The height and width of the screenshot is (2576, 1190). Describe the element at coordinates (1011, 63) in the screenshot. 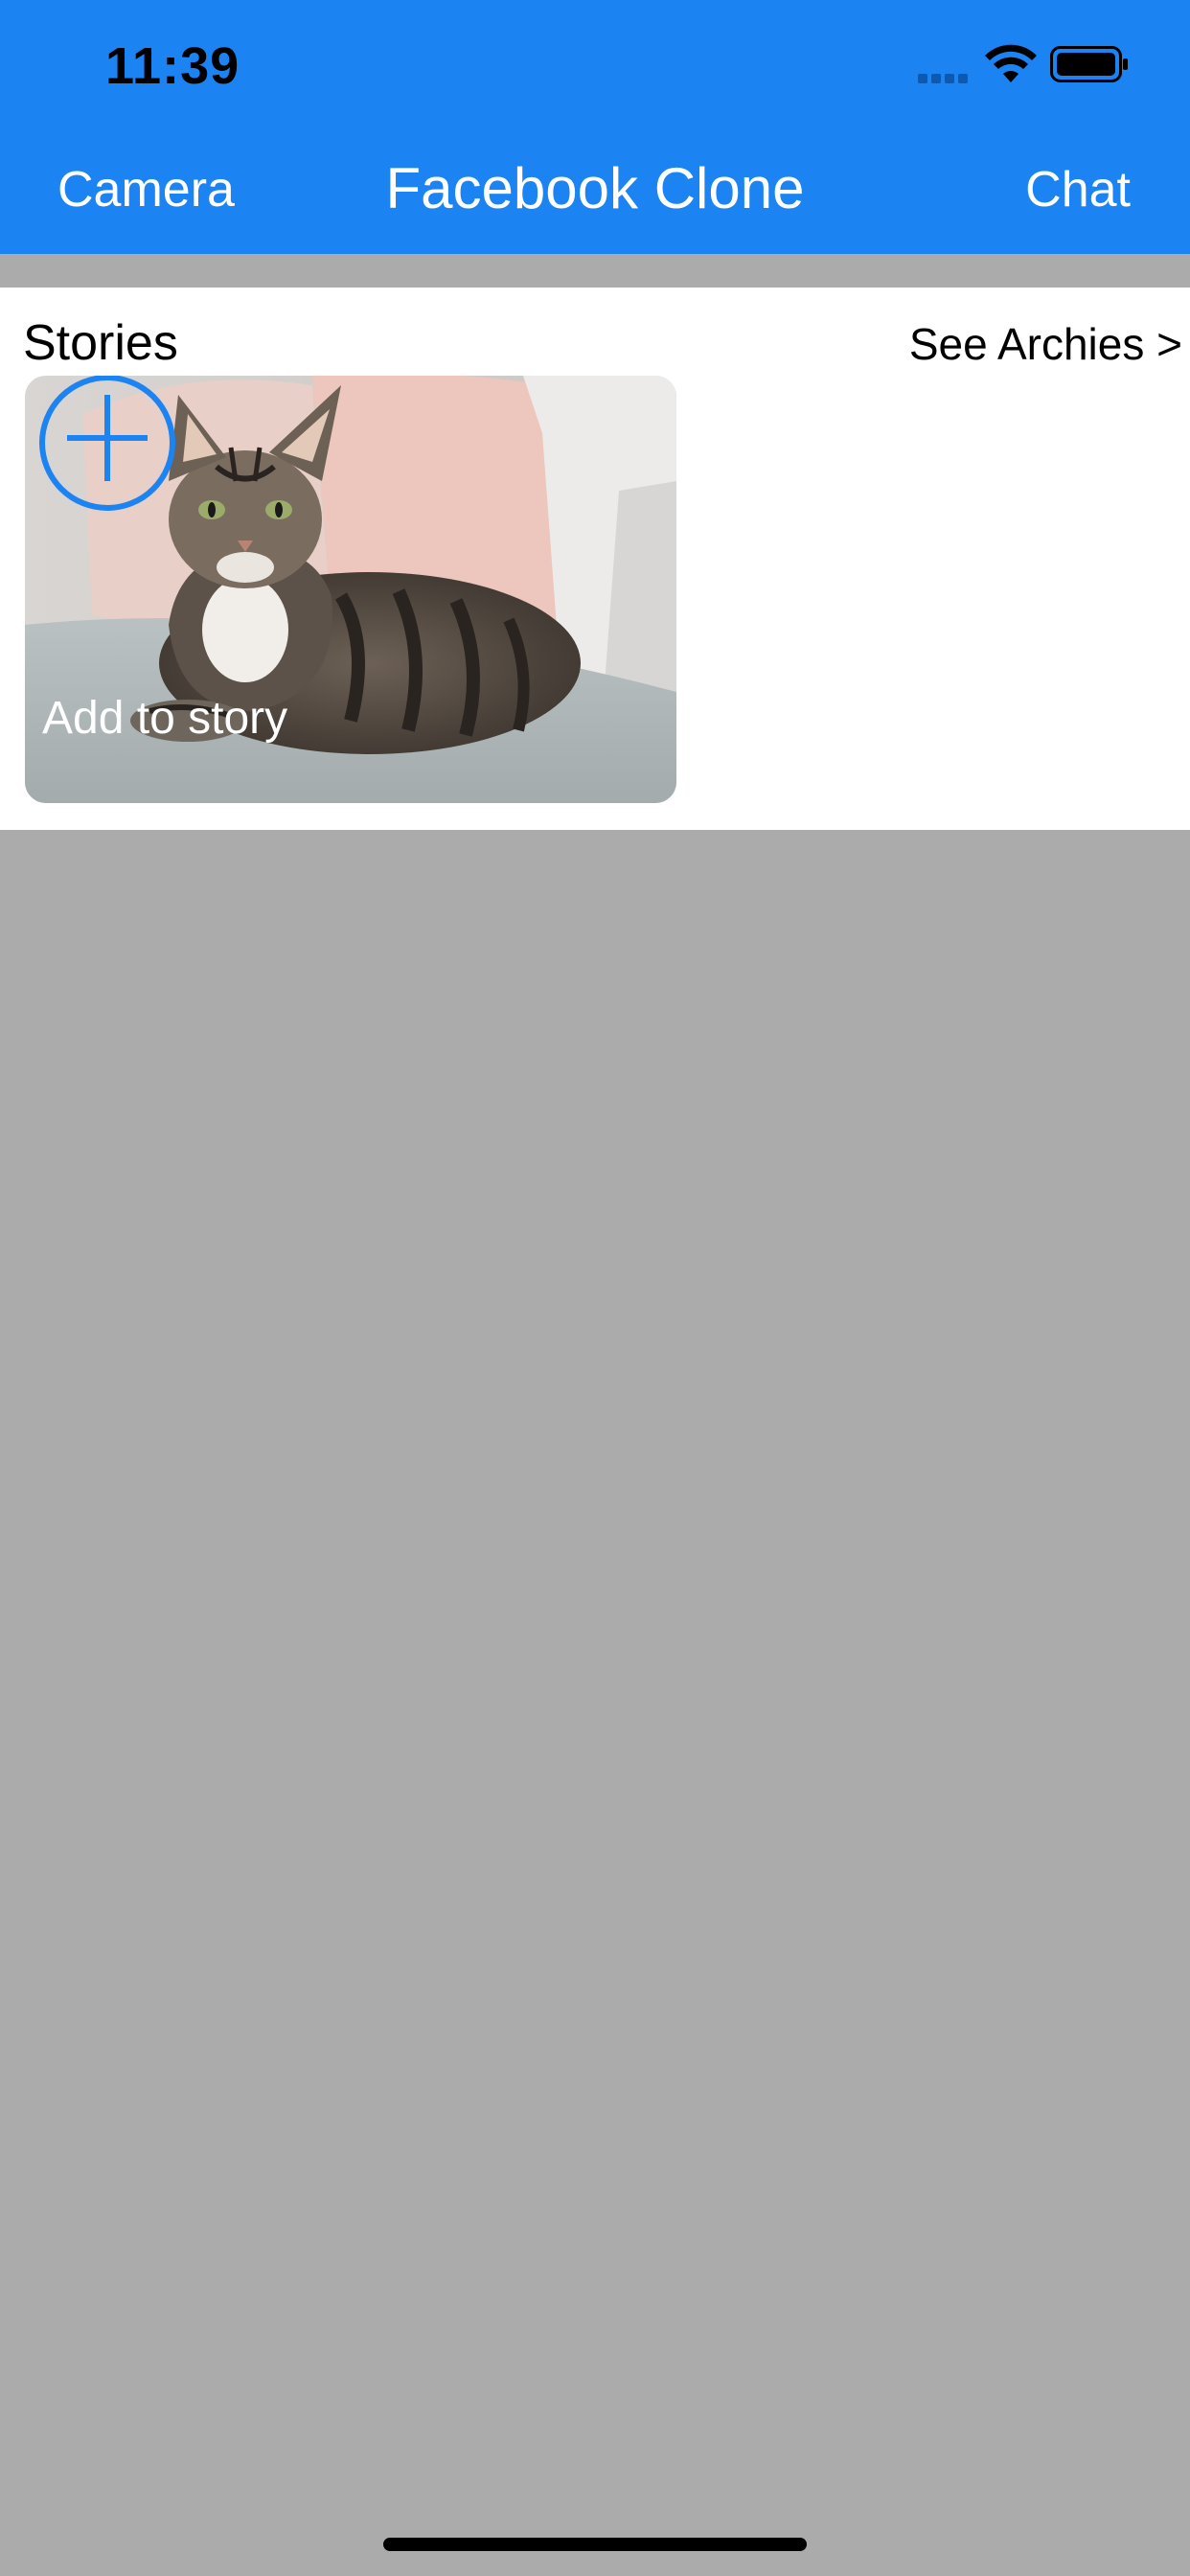

I see `wifi-icon` at that location.